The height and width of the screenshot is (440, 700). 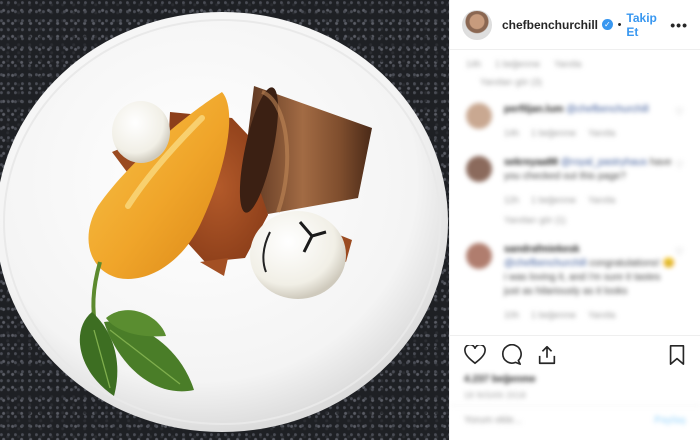 What do you see at coordinates (533, 109) in the screenshot?
I see `comment-author: perfiljan.lum` at bounding box center [533, 109].